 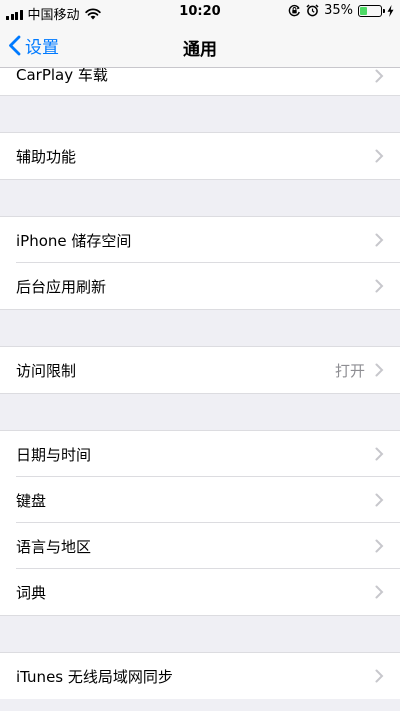 What do you see at coordinates (312, 10) in the screenshot?
I see `alarm-icon` at bounding box center [312, 10].